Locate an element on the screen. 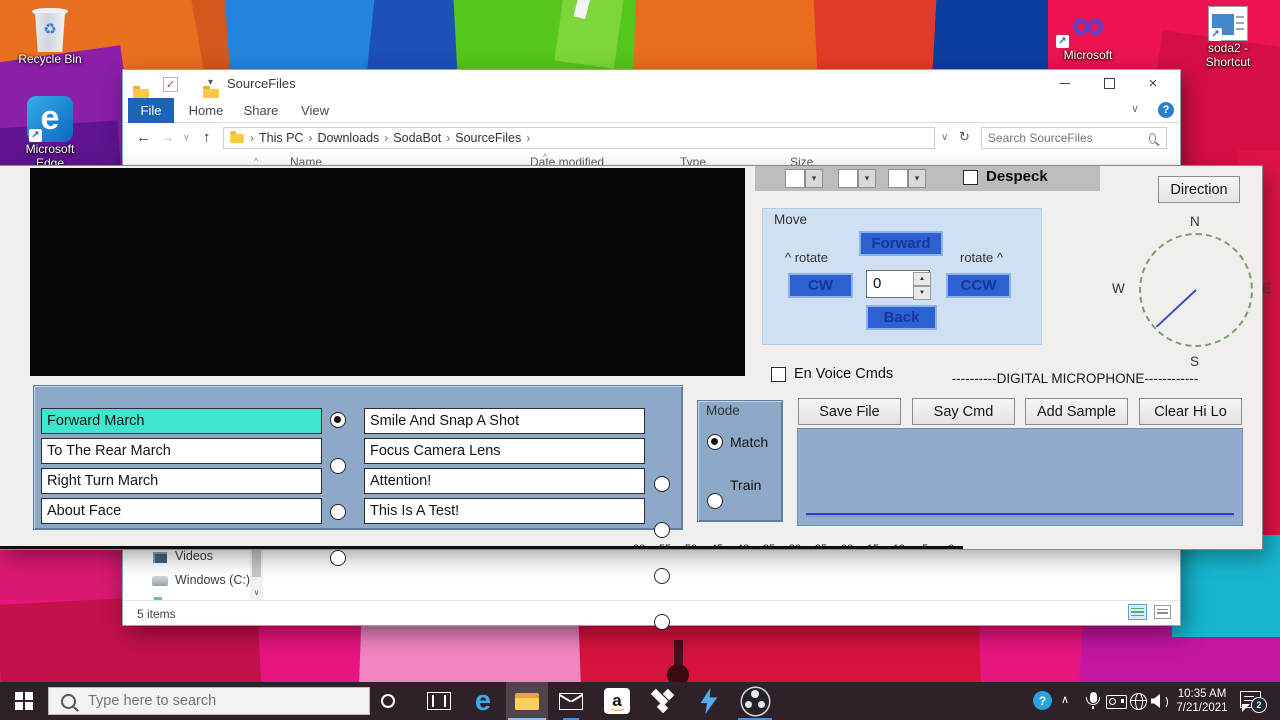  forward-icon: → is located at coordinates (167, 137).